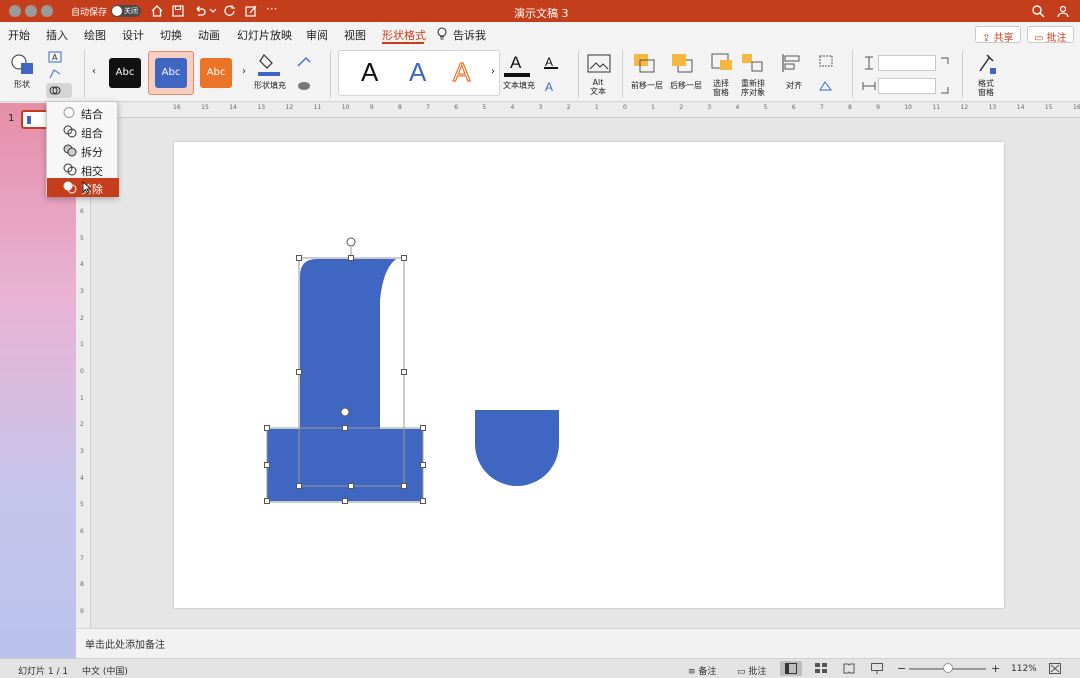  What do you see at coordinates (94, 71) in the screenshot?
I see `style-scroll-left: ‹` at bounding box center [94, 71].